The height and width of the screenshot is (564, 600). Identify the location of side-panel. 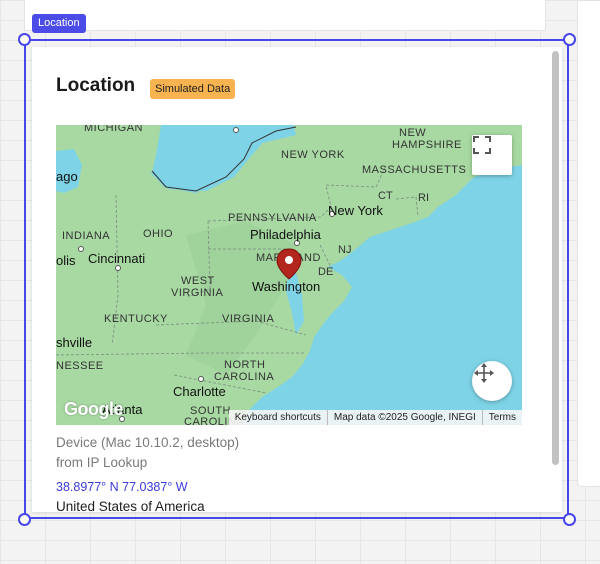
(588, 243).